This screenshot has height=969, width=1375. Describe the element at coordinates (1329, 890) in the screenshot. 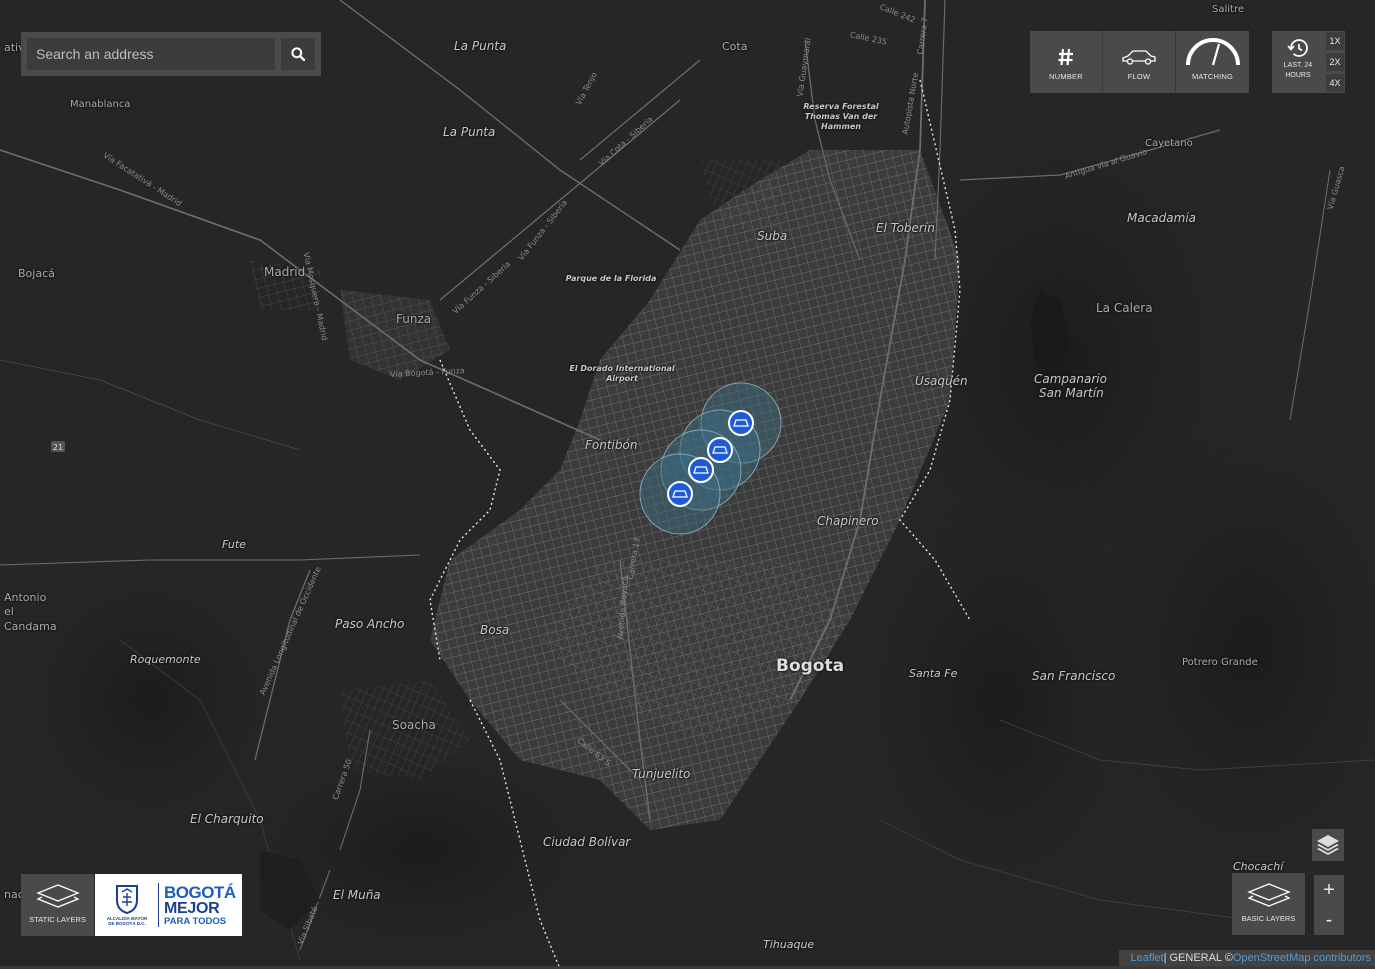

I see `zoom-in-button: +` at that location.